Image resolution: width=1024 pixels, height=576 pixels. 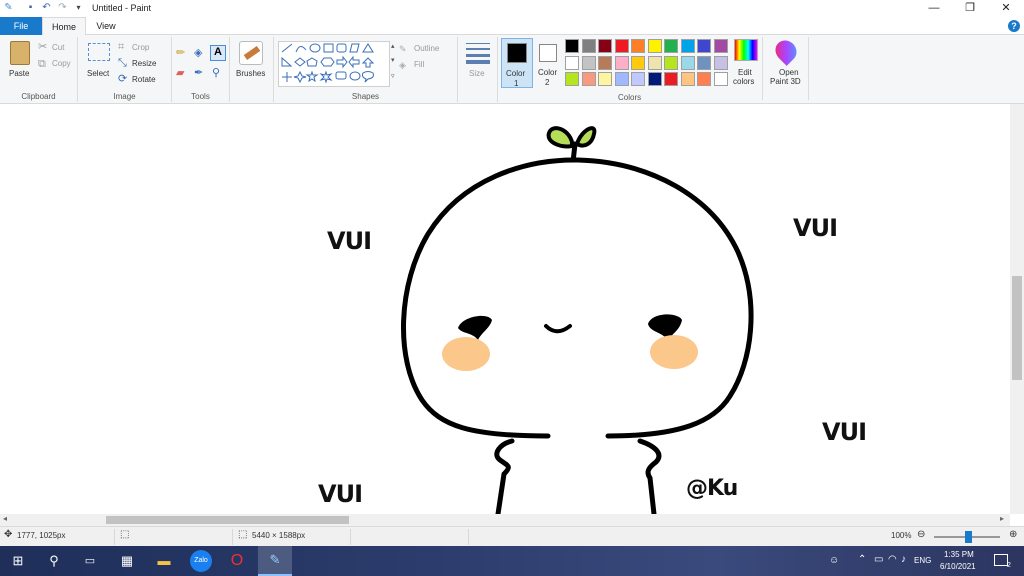 What do you see at coordinates (21, 26) in the screenshot?
I see `tab-file: File` at bounding box center [21, 26].